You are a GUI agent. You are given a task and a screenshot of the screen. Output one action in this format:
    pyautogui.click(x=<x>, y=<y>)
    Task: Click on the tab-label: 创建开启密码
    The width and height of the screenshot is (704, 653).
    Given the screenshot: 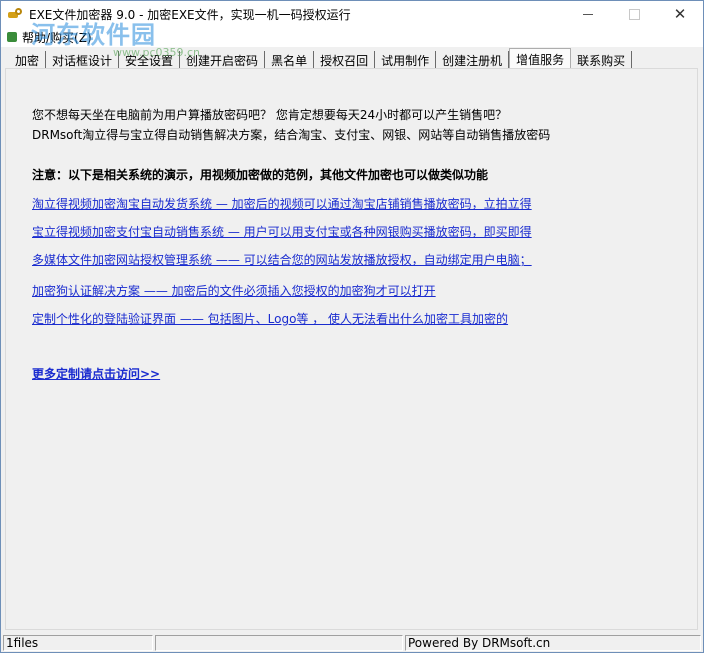 What is the action you would take?
    pyautogui.click(x=222, y=60)
    